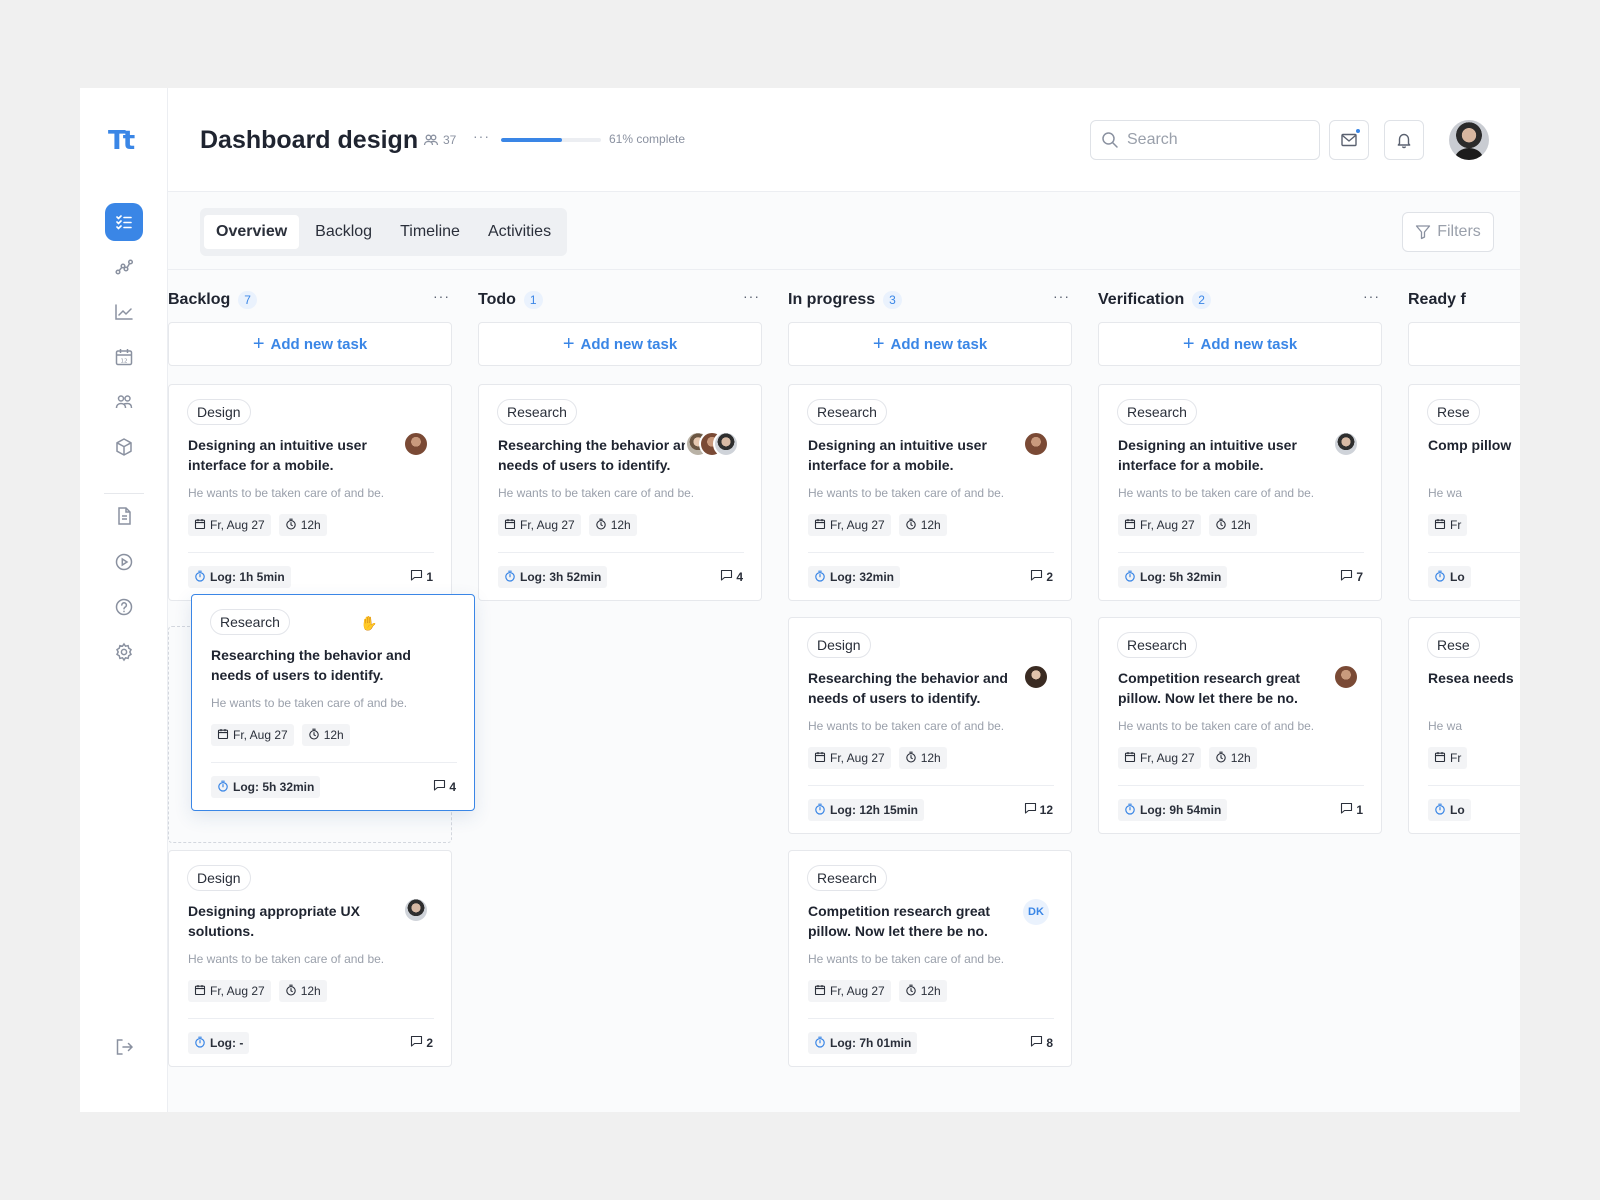 This screenshot has height=1200, width=1600. Describe the element at coordinates (1404, 140) in the screenshot. I see `notifications-button` at that location.